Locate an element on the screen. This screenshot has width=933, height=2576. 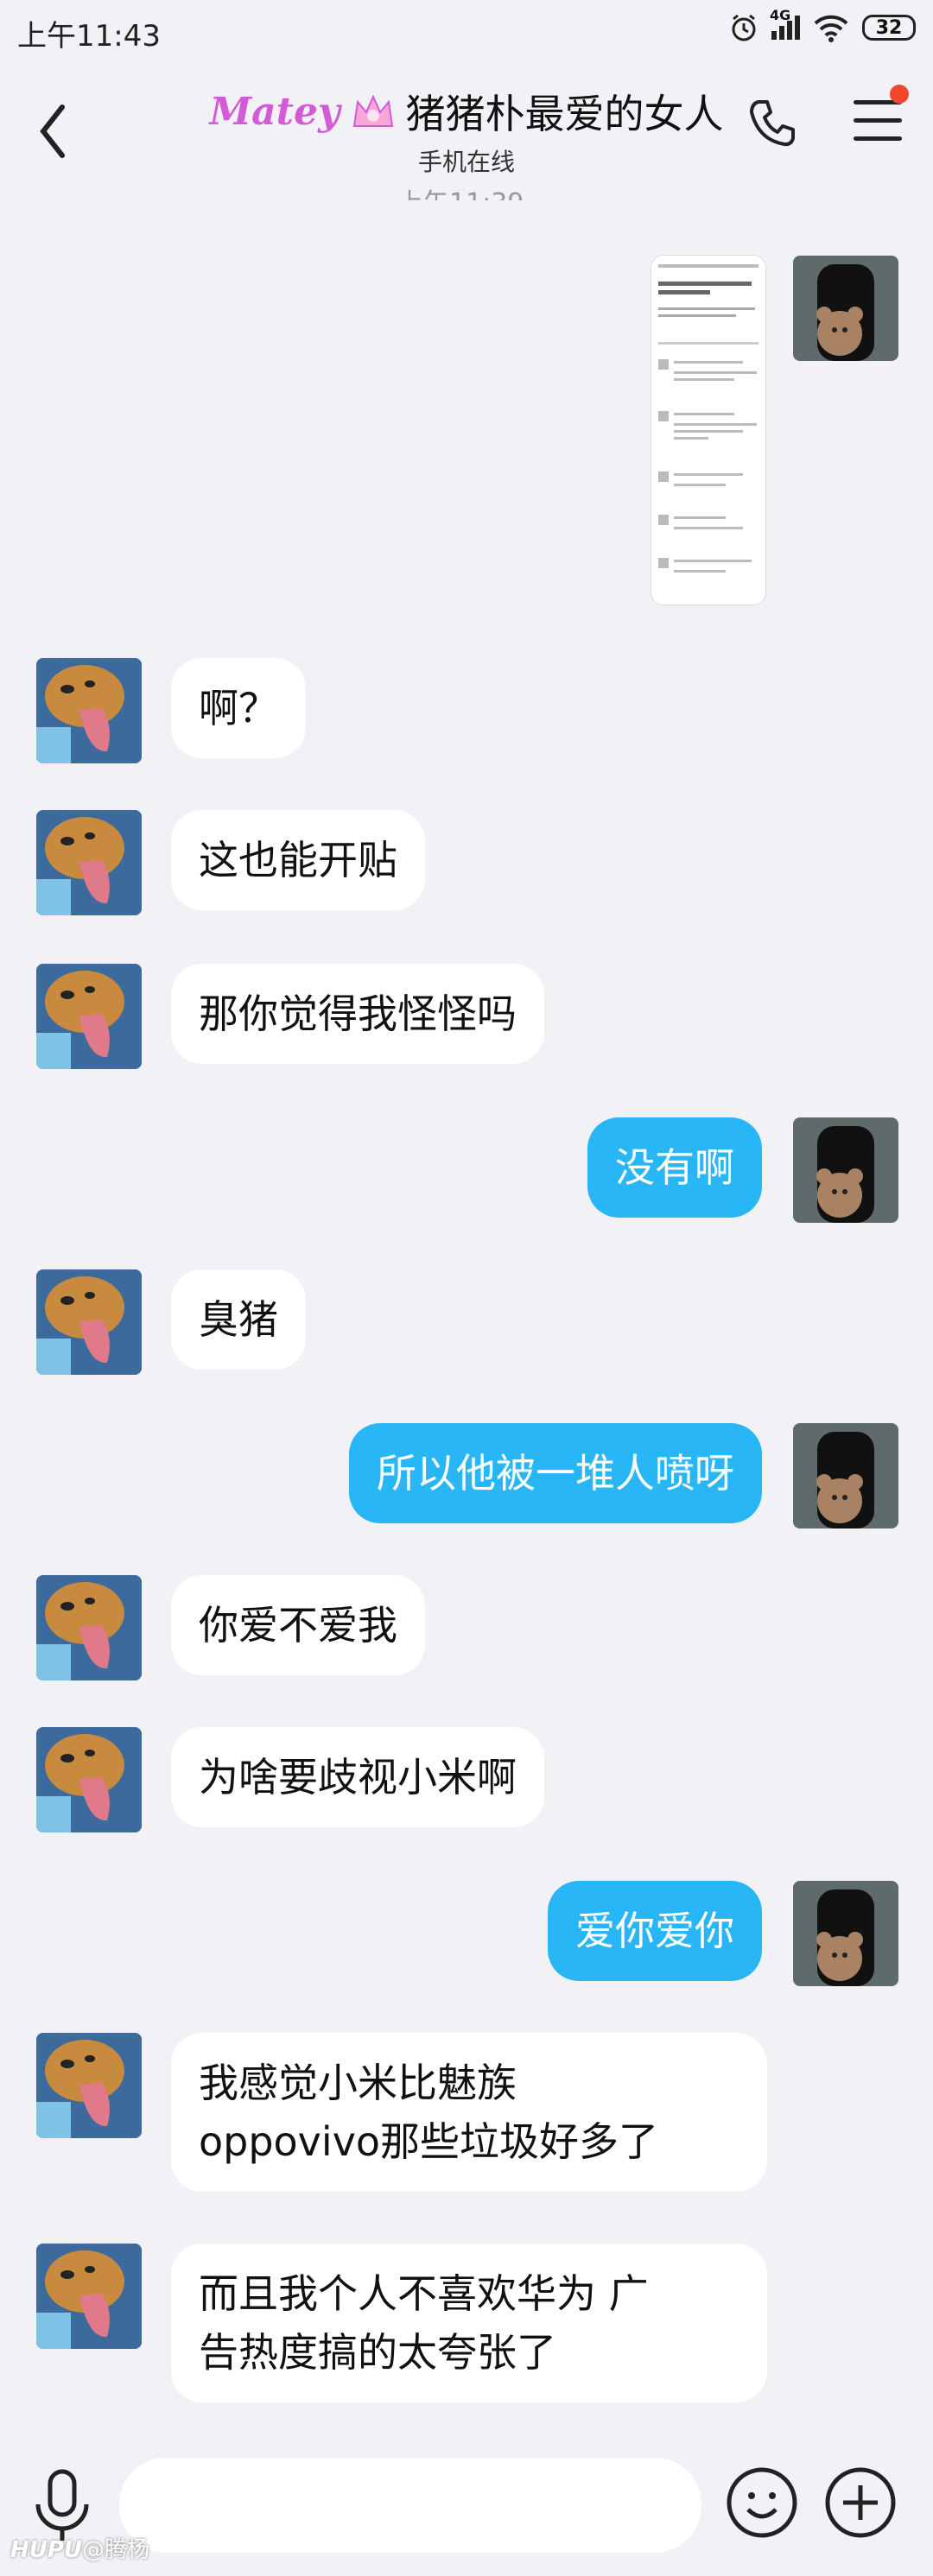
matey-badge: Matey is located at coordinates (274, 111).